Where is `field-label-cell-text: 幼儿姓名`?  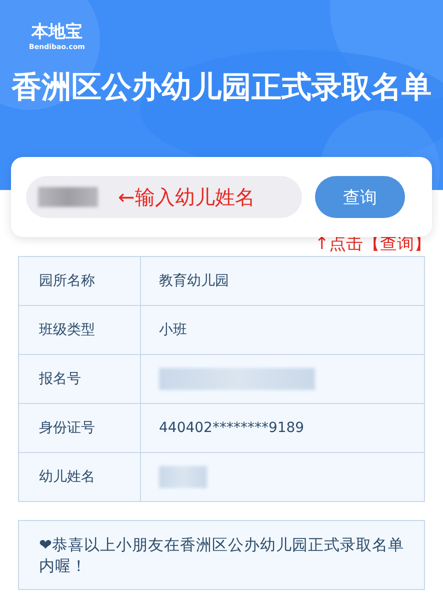
field-label-cell-text: 幼儿姓名 is located at coordinates (67, 477).